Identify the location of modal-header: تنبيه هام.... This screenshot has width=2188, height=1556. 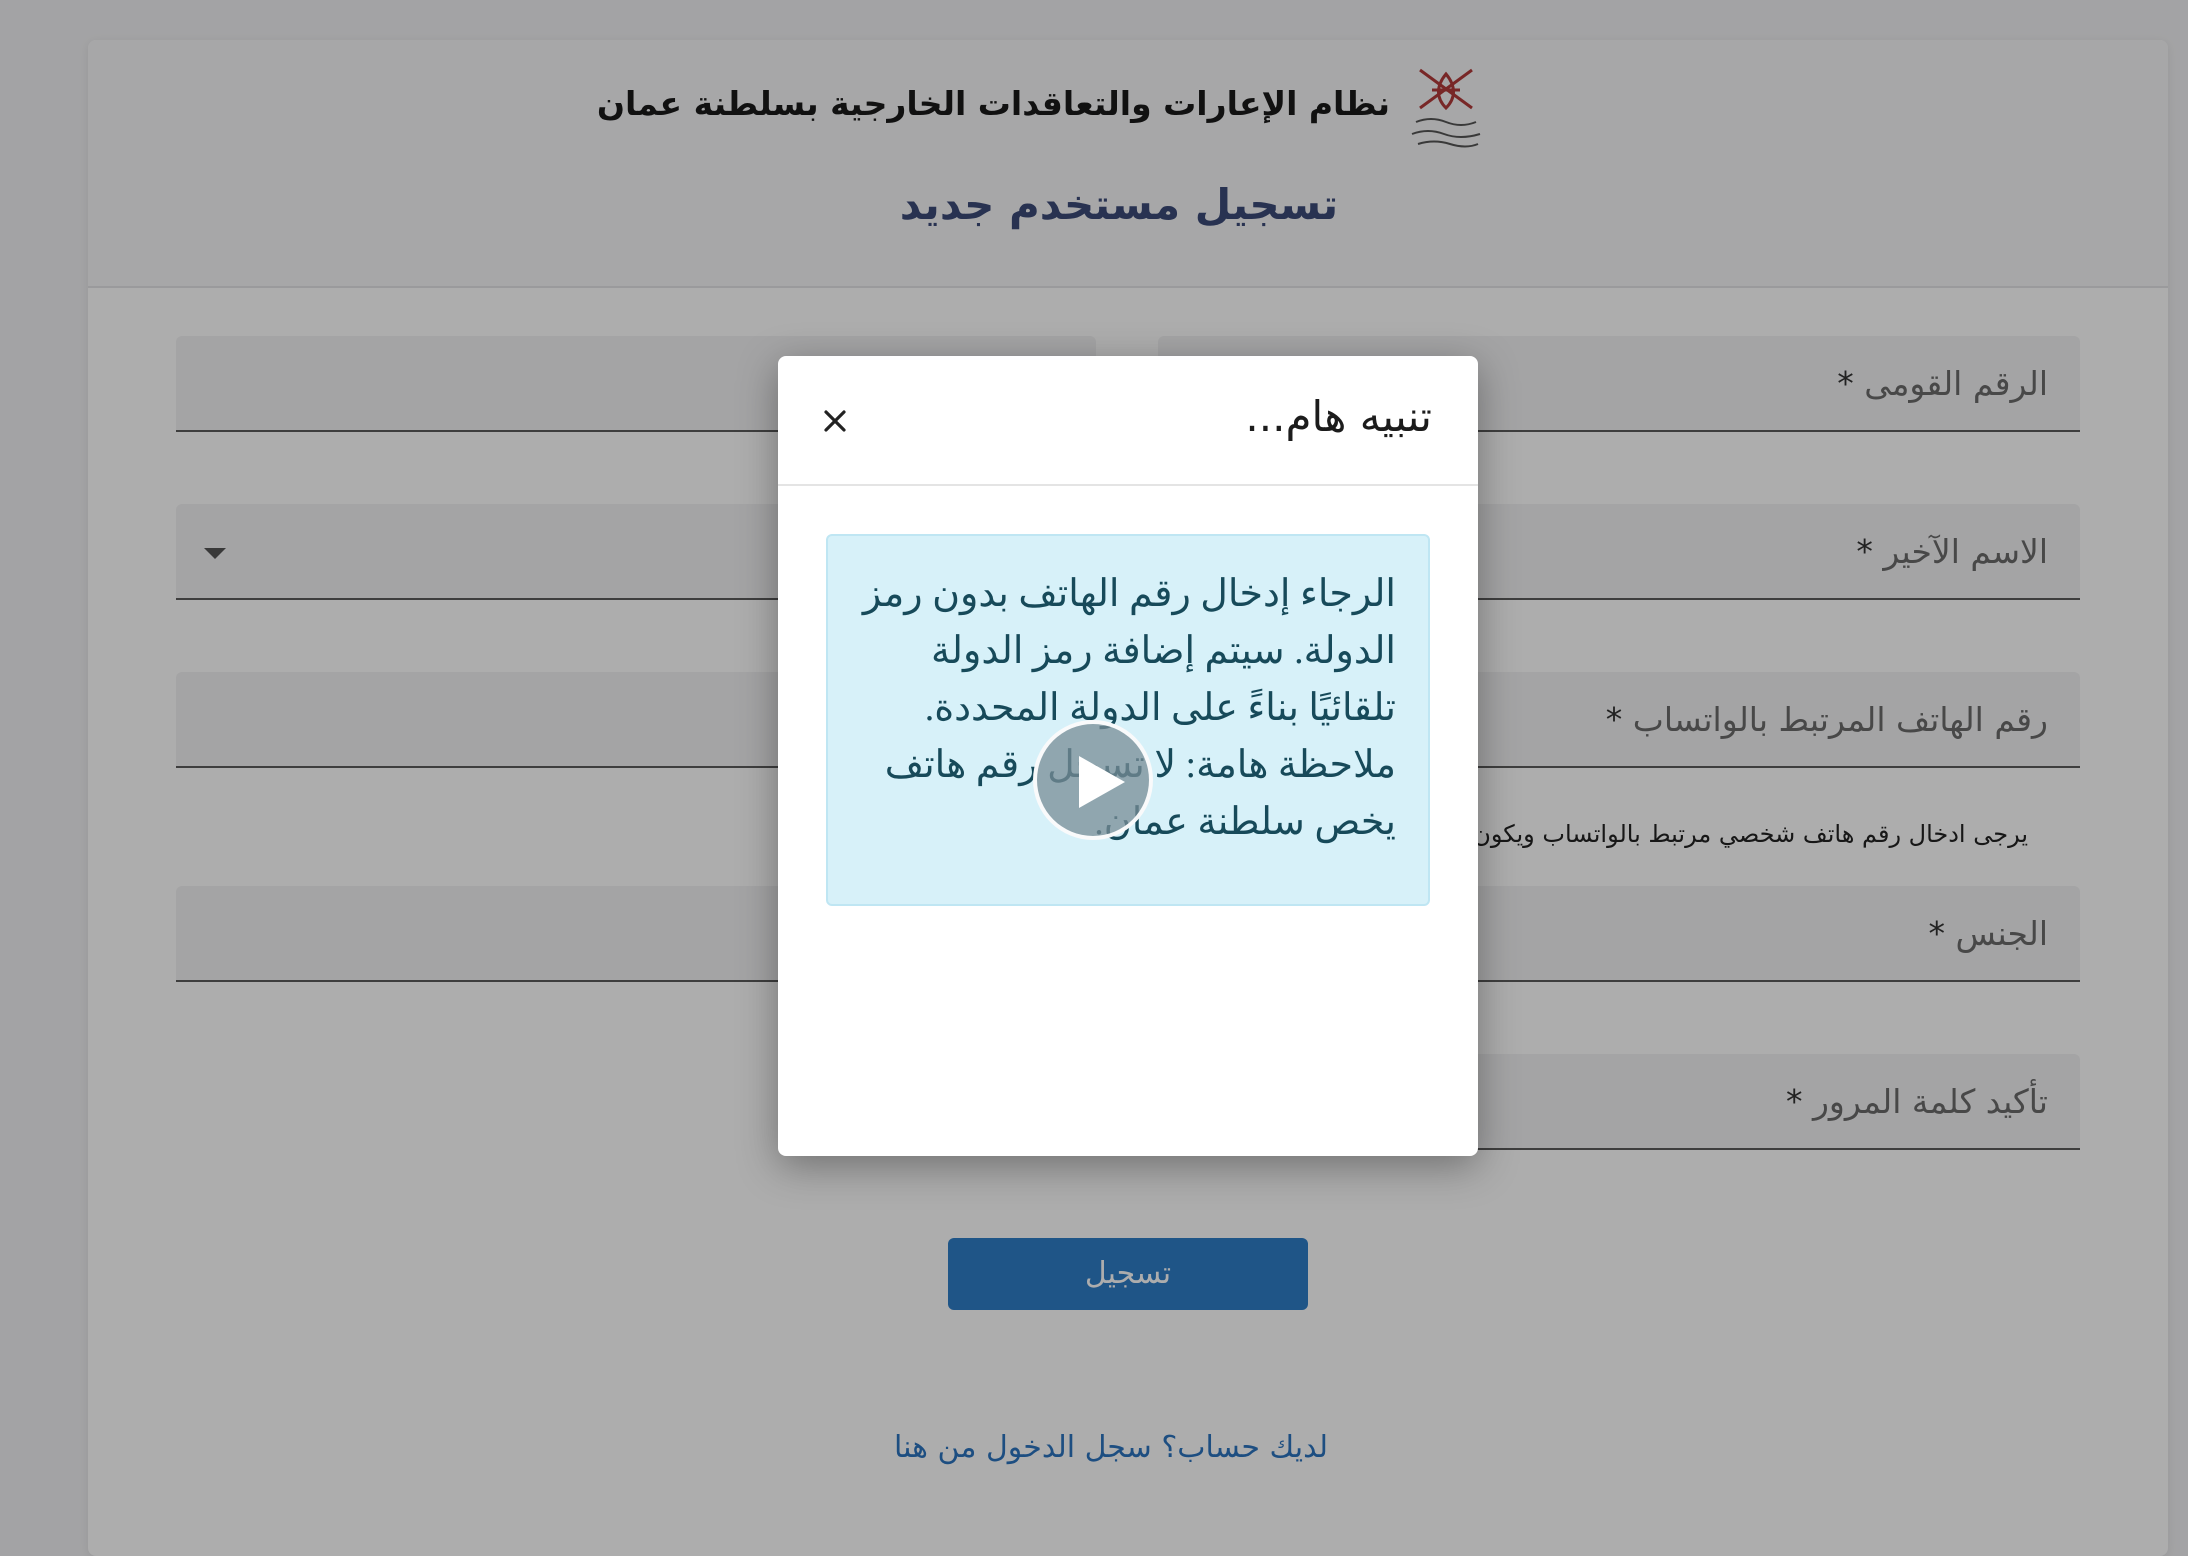
(1128, 421).